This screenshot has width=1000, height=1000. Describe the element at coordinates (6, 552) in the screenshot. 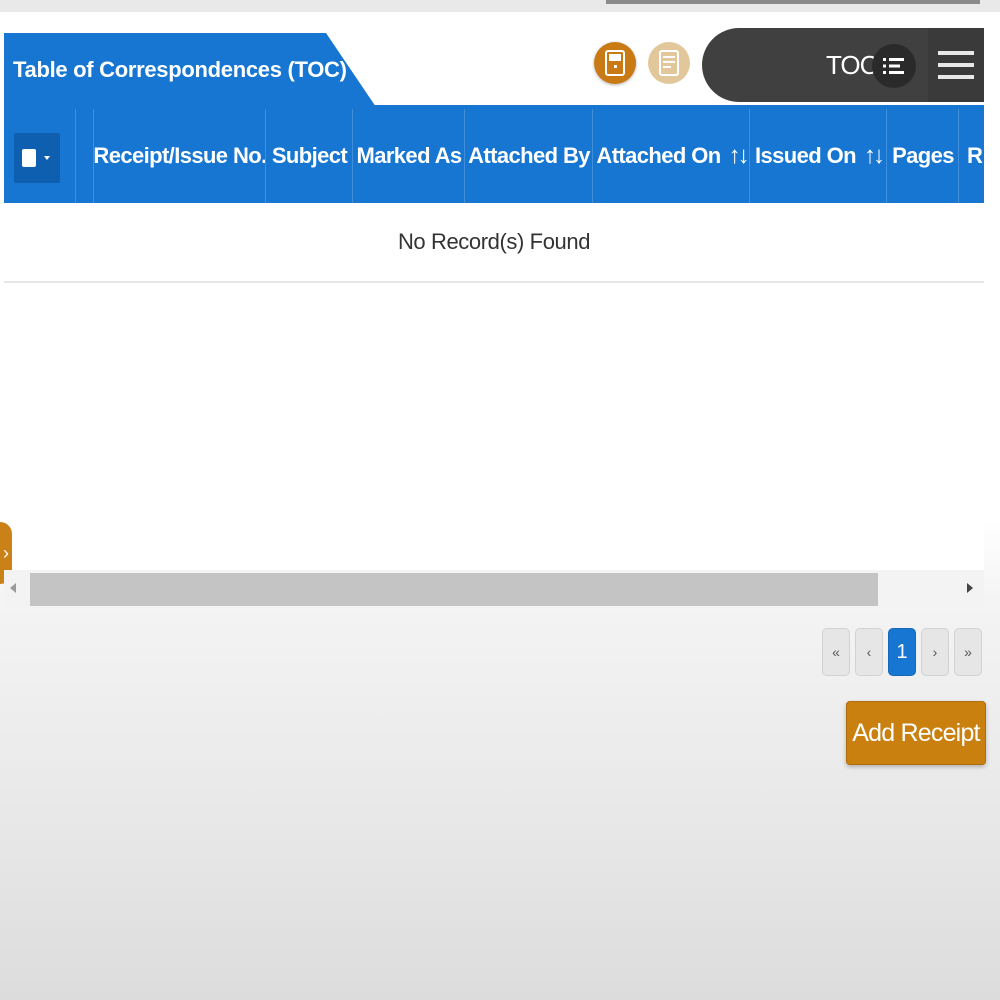

I see `chevron-right-icon: ›` at that location.